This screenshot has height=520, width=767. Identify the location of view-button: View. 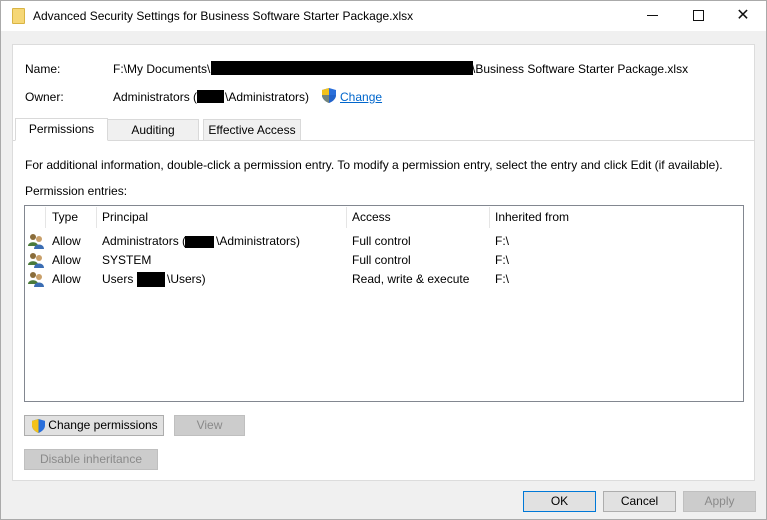
(209, 425).